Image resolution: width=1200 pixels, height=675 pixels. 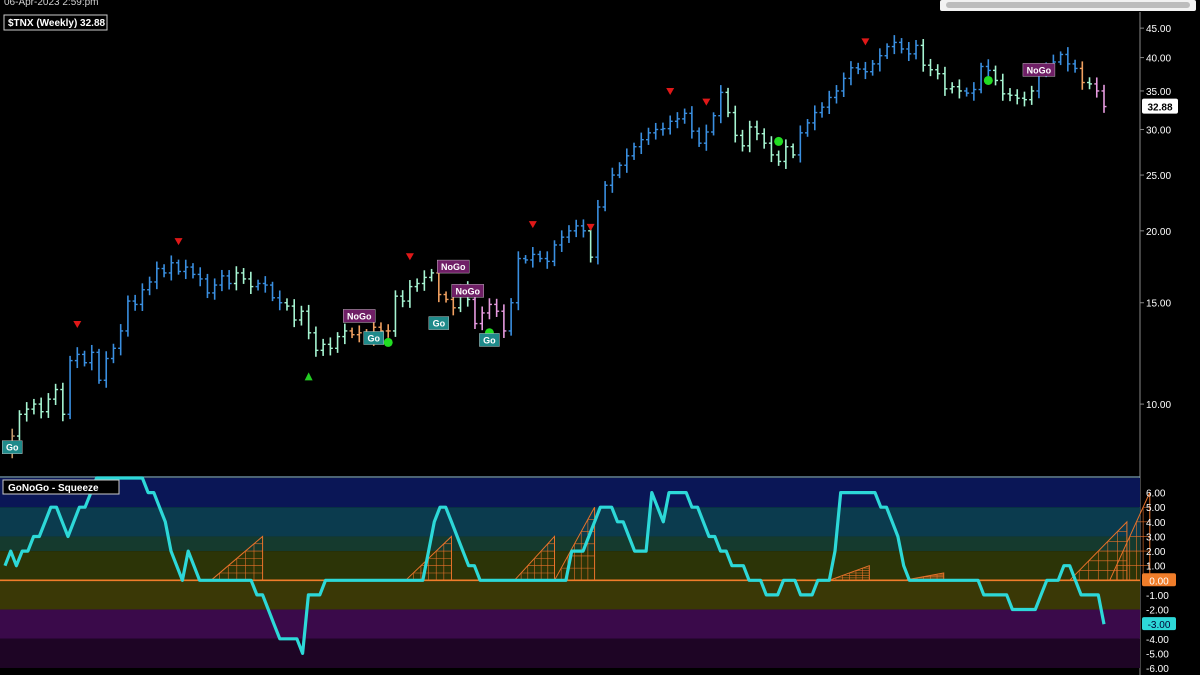 I want to click on osc-tick-label: -6.00, so click(x=1157, y=669).